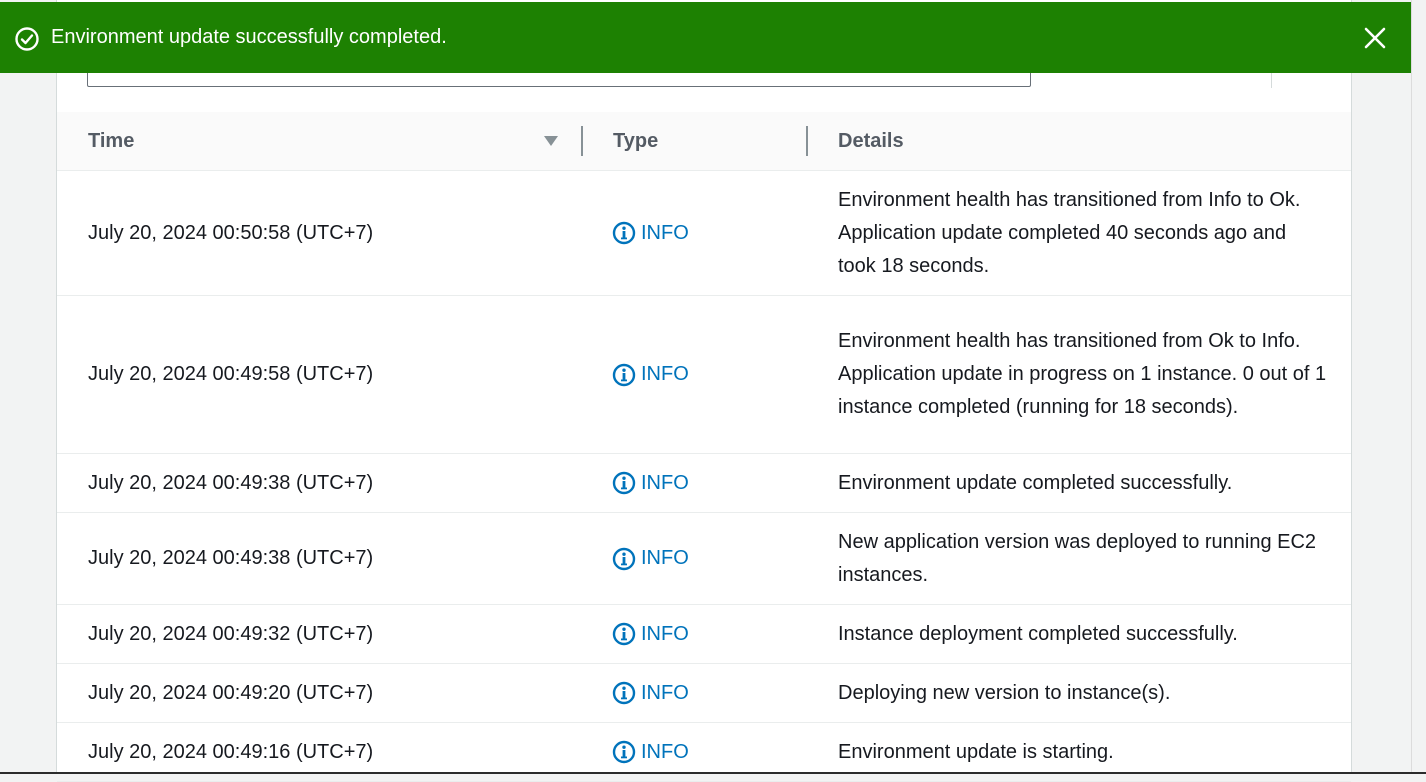  What do you see at coordinates (1004, 692) in the screenshot?
I see `event-details: Deploying new version to instance(s).` at bounding box center [1004, 692].